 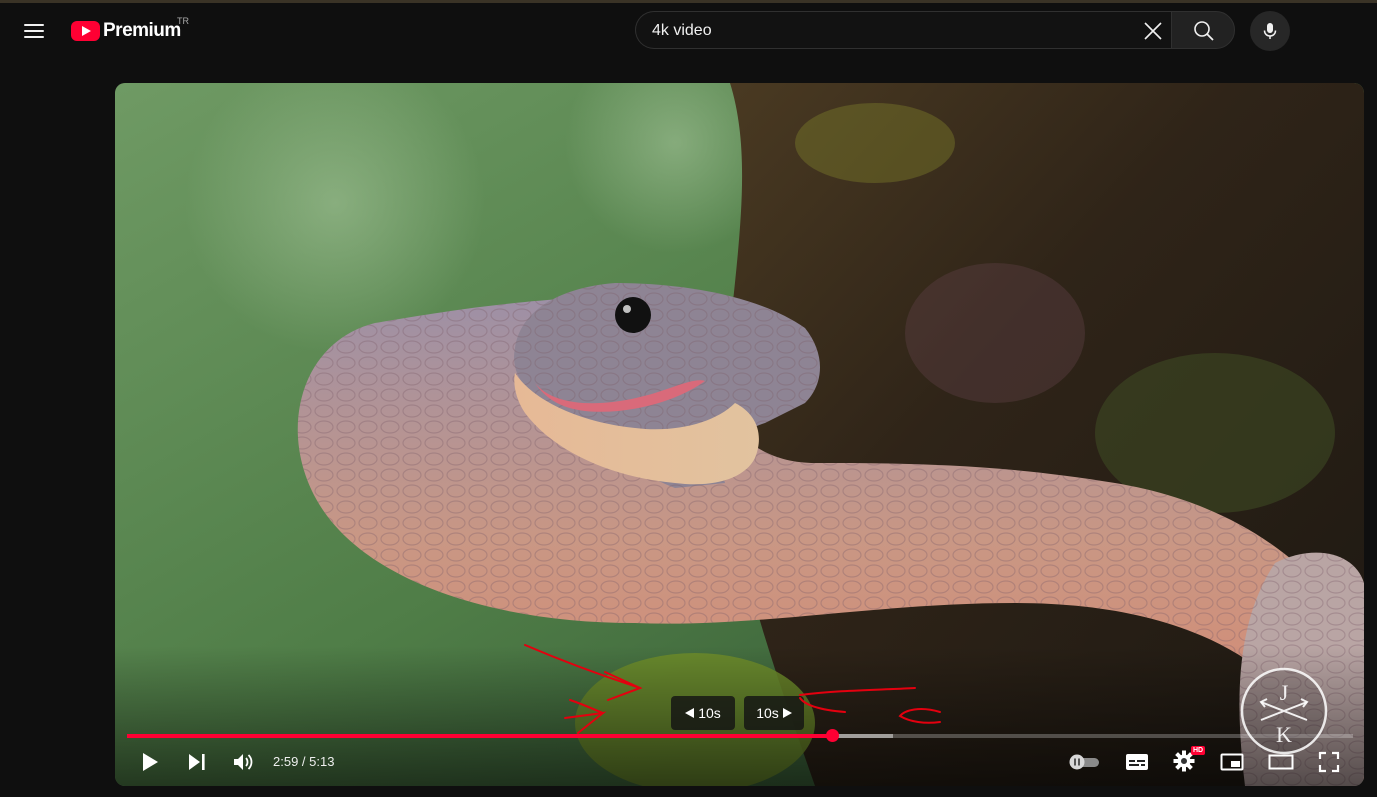 I want to click on progress-bar, so click(x=740, y=735).